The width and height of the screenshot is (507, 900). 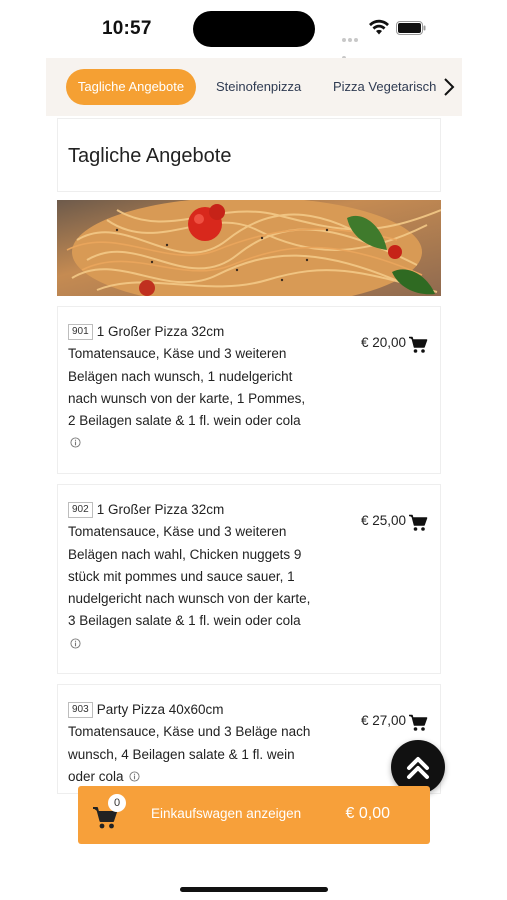 What do you see at coordinates (127, 28) in the screenshot?
I see `status-time: 10:57` at bounding box center [127, 28].